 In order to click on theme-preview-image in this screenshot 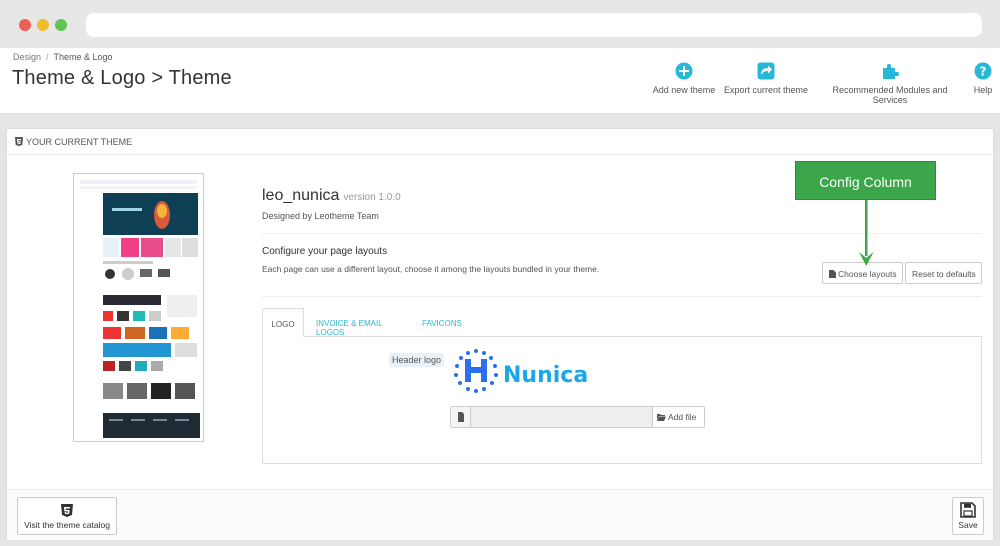, I will do `click(138, 307)`.